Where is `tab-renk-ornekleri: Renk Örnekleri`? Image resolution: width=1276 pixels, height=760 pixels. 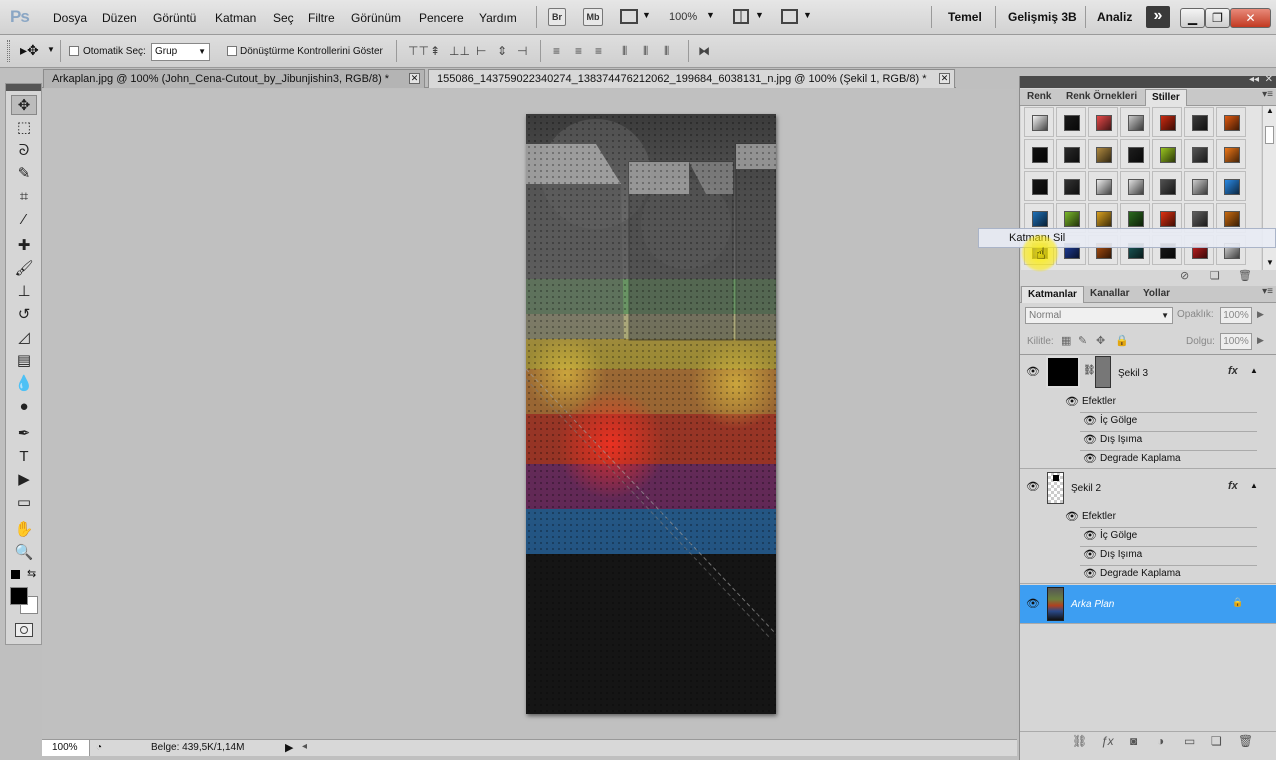 tab-renk-ornekleri: Renk Örnekleri is located at coordinates (1101, 97).